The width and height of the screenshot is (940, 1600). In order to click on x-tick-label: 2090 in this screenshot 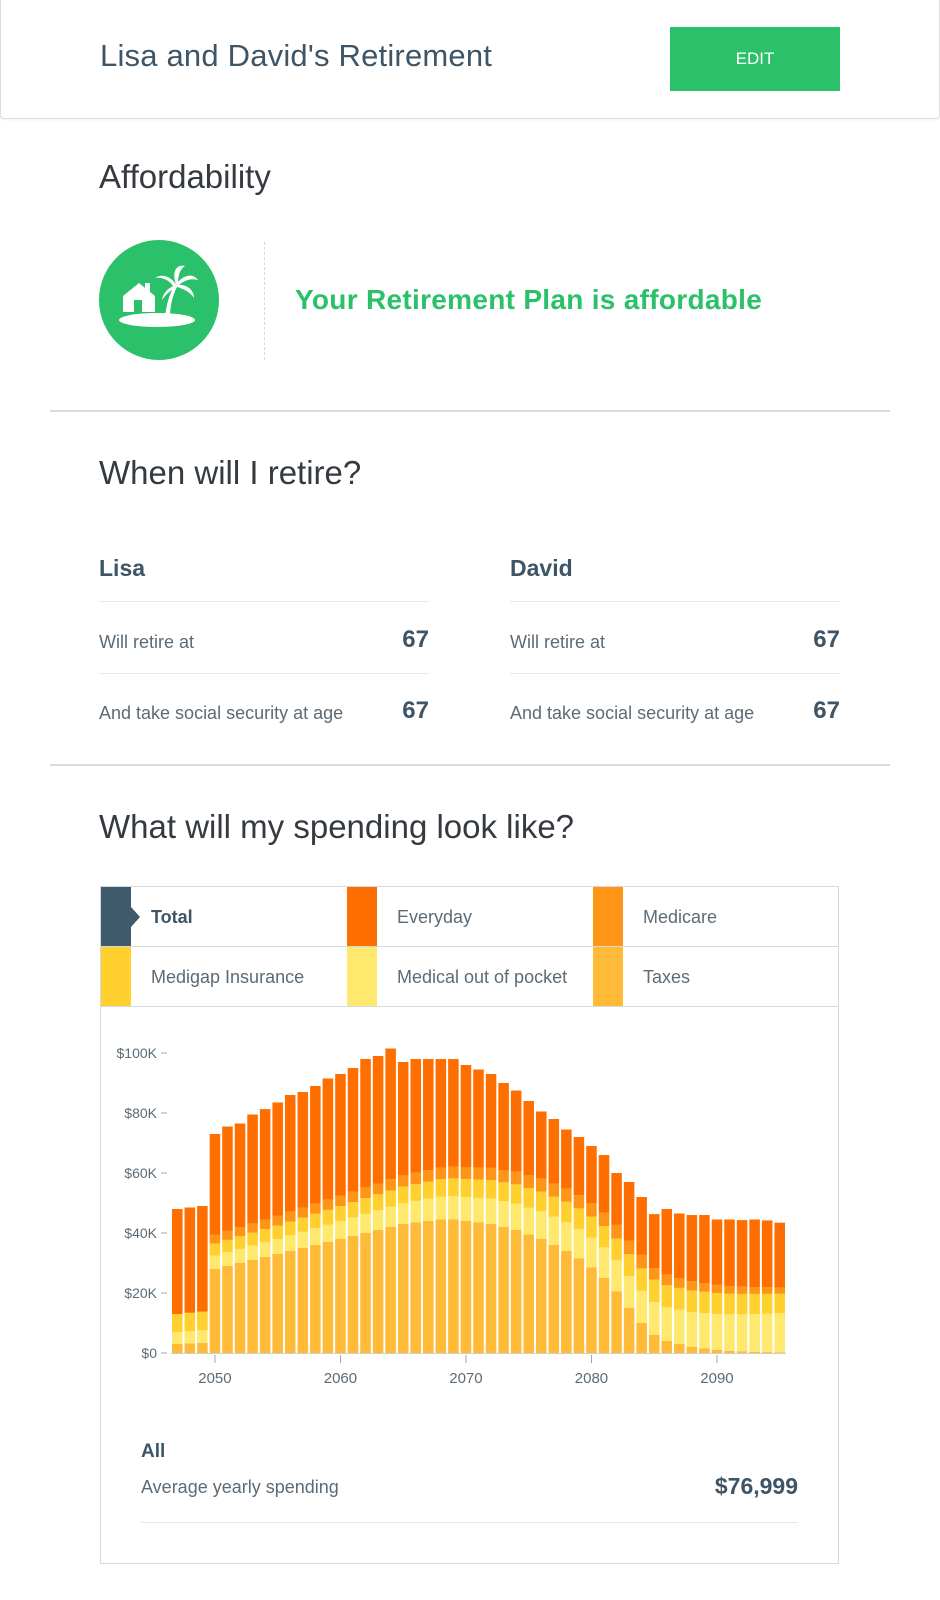, I will do `click(716, 1378)`.